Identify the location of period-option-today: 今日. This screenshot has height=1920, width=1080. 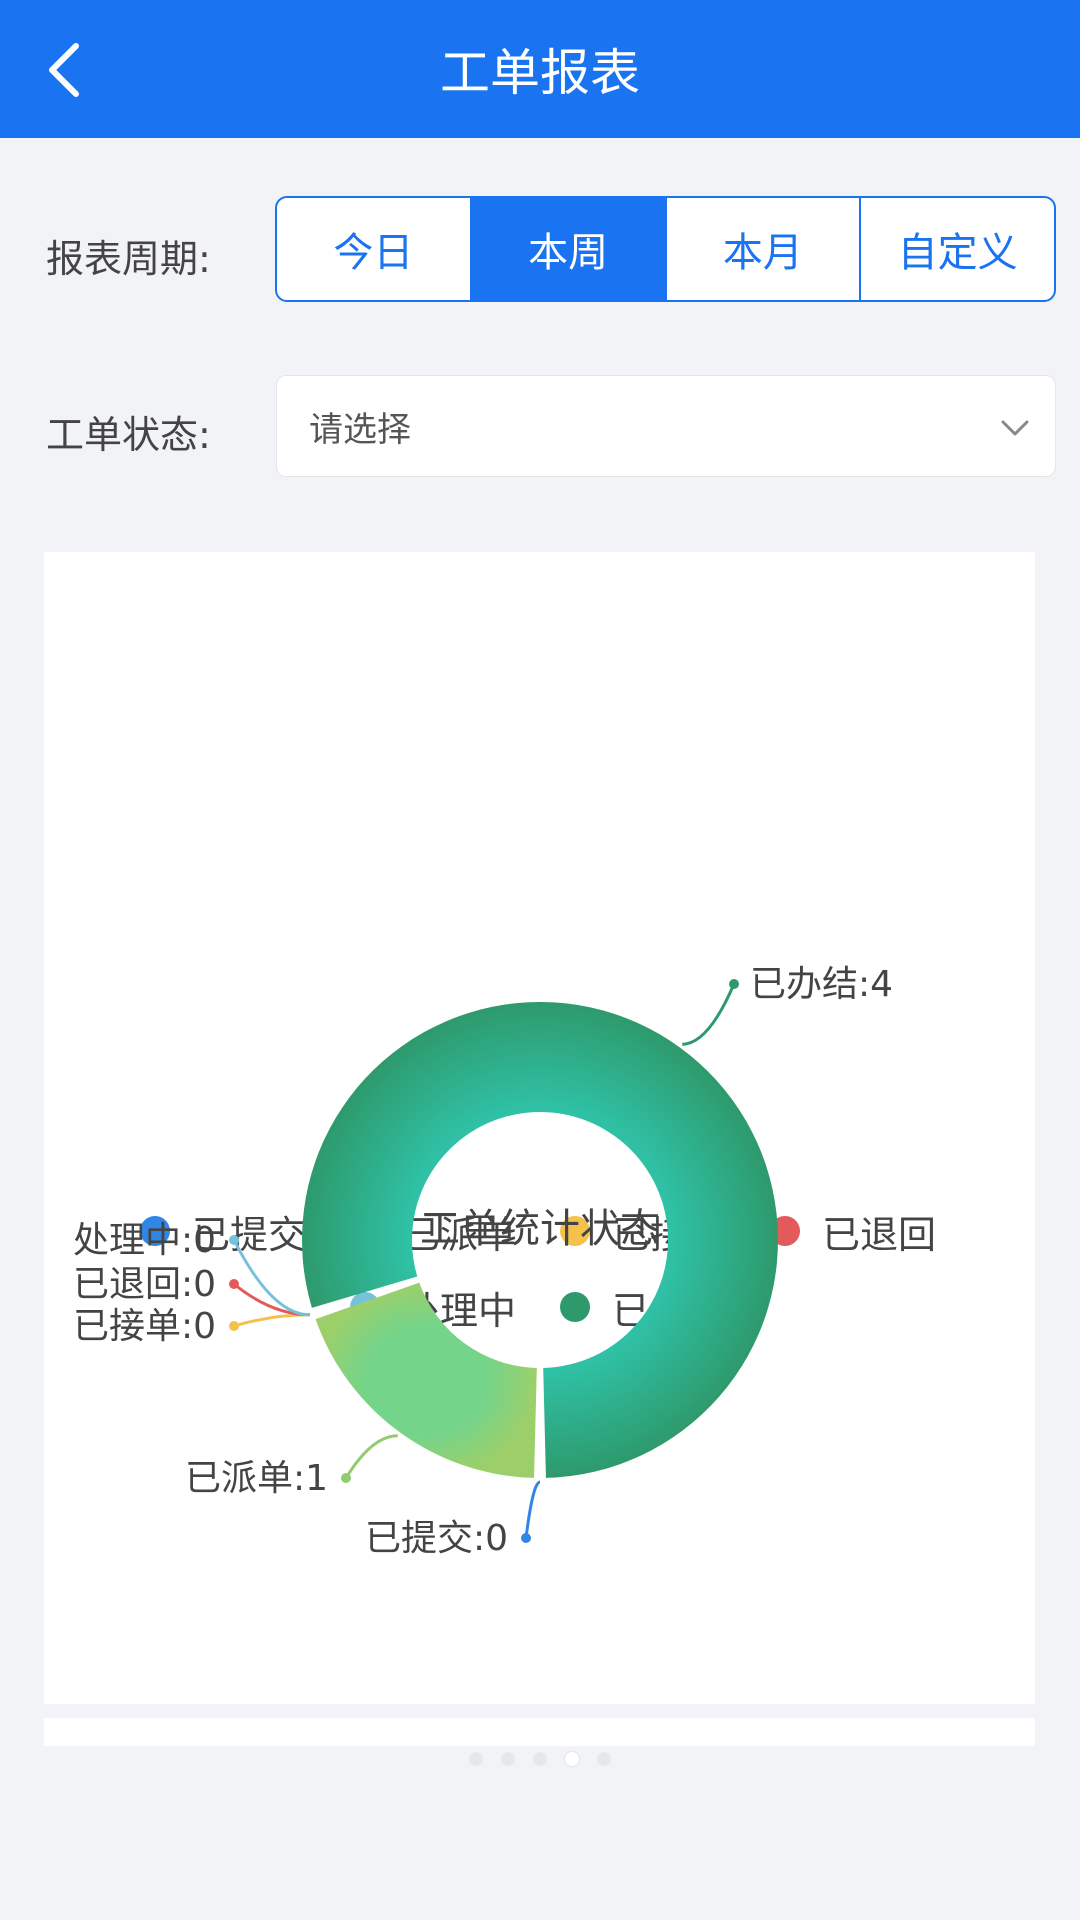
(374, 249).